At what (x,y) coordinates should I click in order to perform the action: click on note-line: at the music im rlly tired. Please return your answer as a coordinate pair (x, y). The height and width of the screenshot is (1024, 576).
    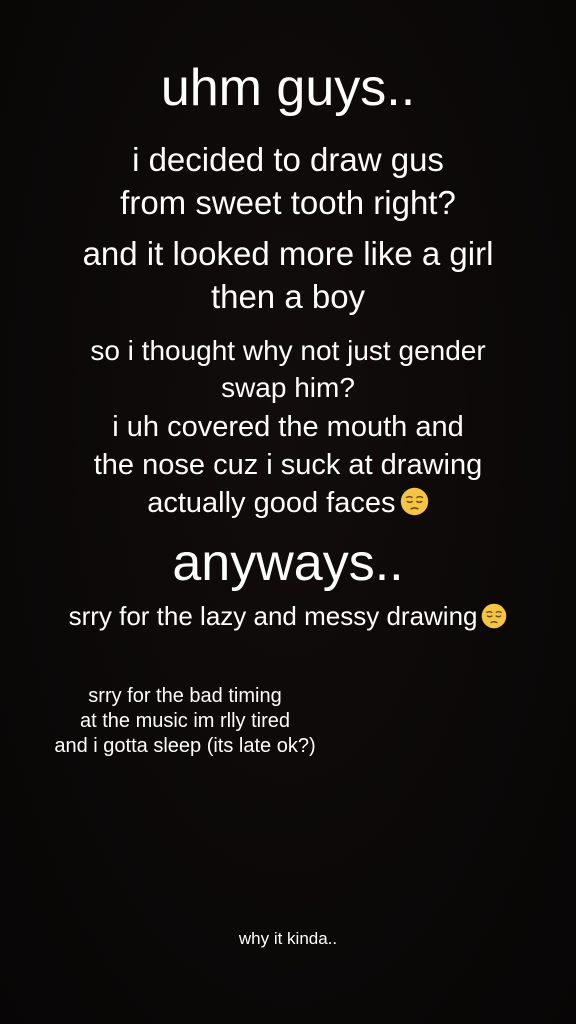
    Looking at the image, I should click on (185, 721).